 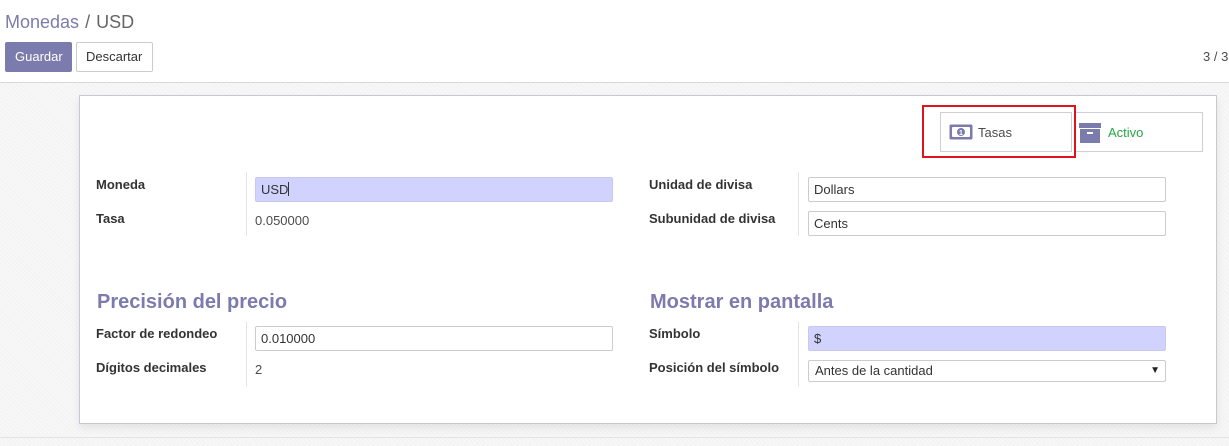 I want to click on symbol-position-value: Antes de la cantidad, so click(x=874, y=370).